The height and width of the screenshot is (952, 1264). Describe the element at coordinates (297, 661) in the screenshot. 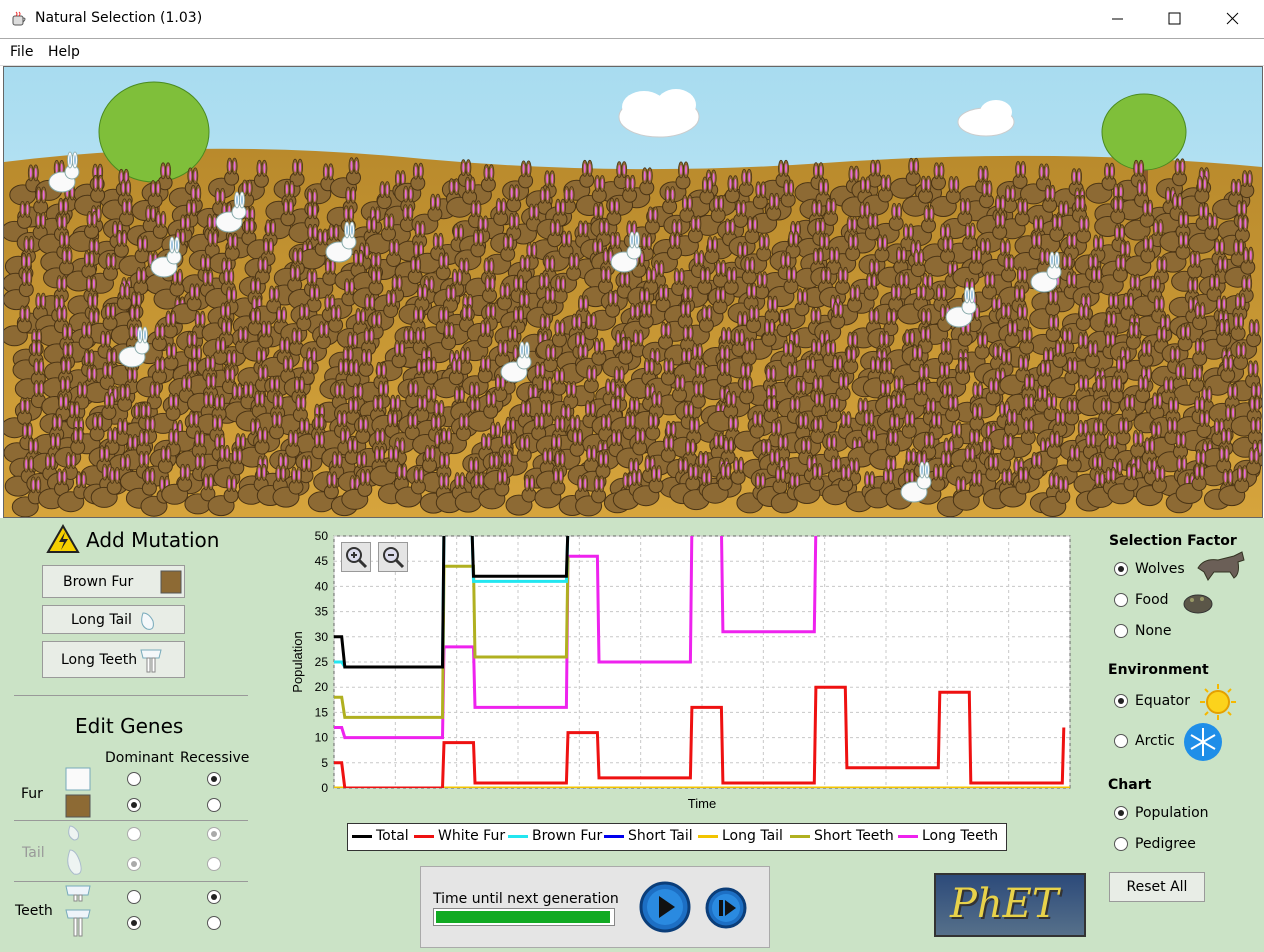

I see `y-axis-label: Population` at that location.